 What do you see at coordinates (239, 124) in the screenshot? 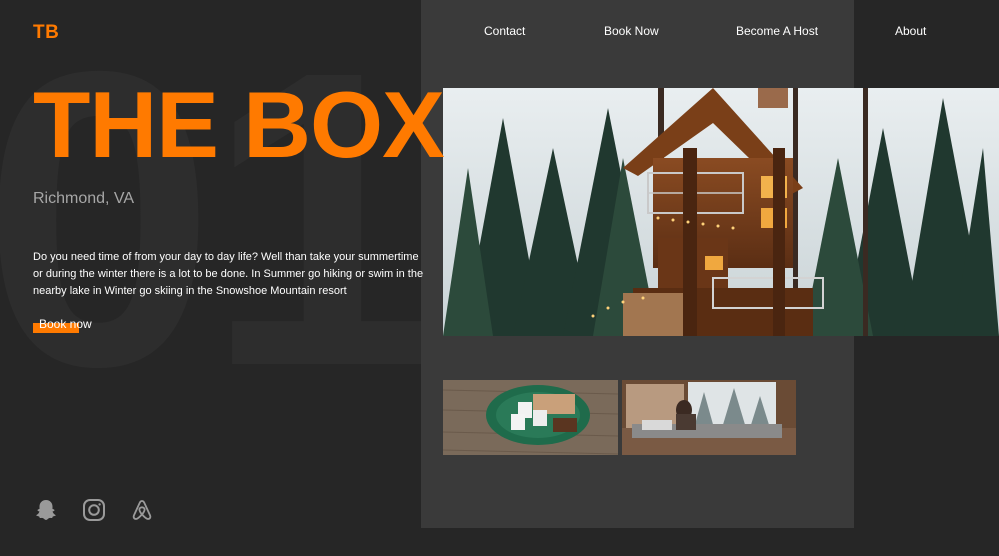
I see `page-title: THE BOX` at bounding box center [239, 124].